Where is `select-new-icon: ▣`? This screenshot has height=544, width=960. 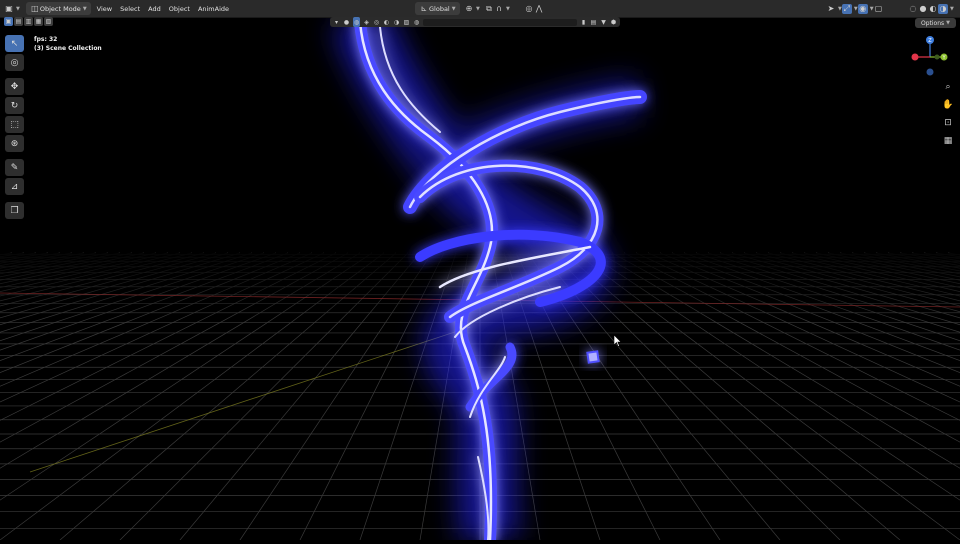
select-new-icon: ▣ is located at coordinates (8, 21).